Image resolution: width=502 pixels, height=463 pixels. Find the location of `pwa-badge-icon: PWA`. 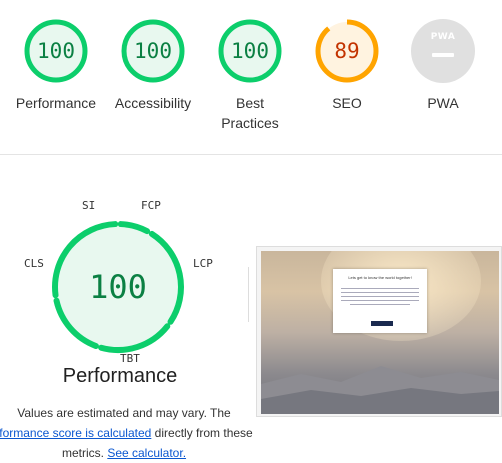

pwa-badge-icon: PWA is located at coordinates (443, 37).